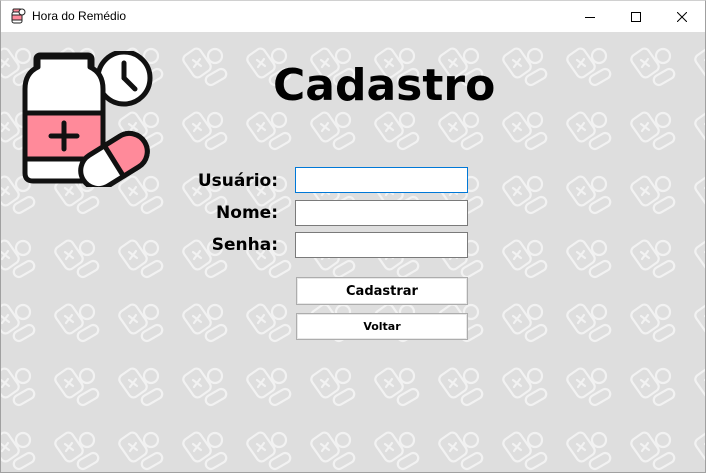  Describe the element at coordinates (384, 85) in the screenshot. I see `page-title: Cadastro` at that location.